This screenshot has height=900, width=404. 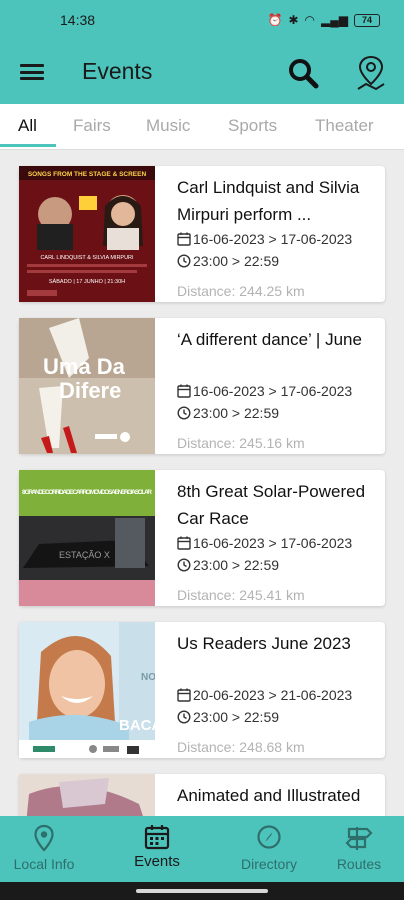 What do you see at coordinates (87, 690) in the screenshot?
I see `event-thumbnail: BACA NO` at bounding box center [87, 690].